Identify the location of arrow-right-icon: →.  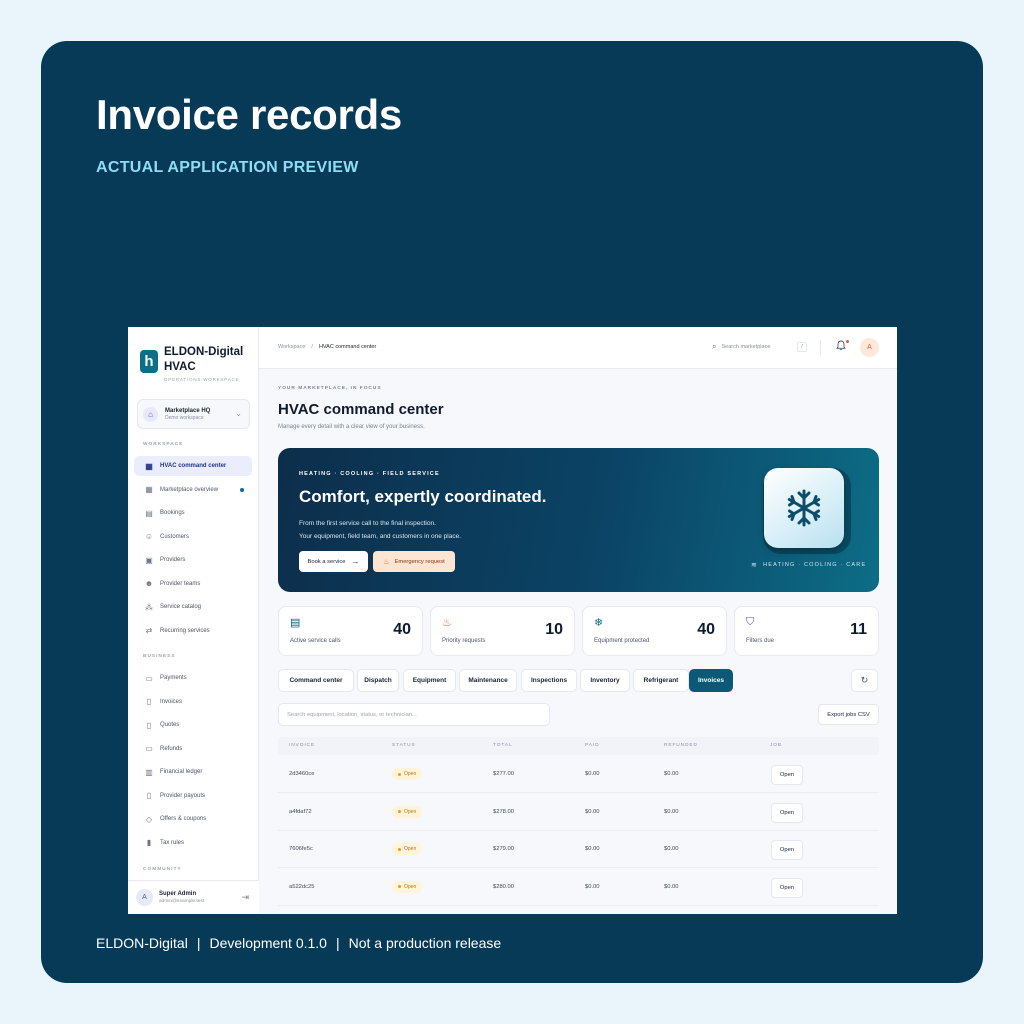
(355, 561).